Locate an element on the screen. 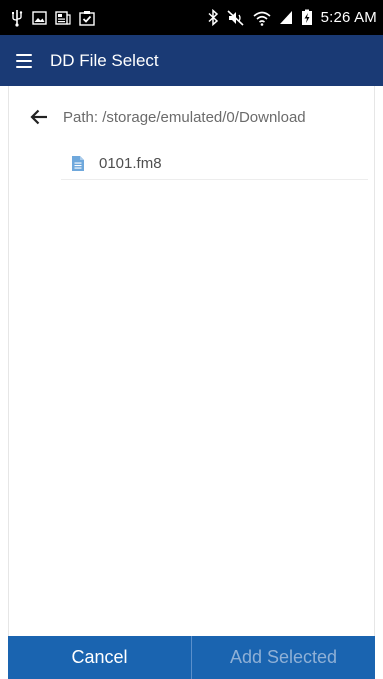  bottom-button-bar: Cancel Add Selected is located at coordinates (191, 657).